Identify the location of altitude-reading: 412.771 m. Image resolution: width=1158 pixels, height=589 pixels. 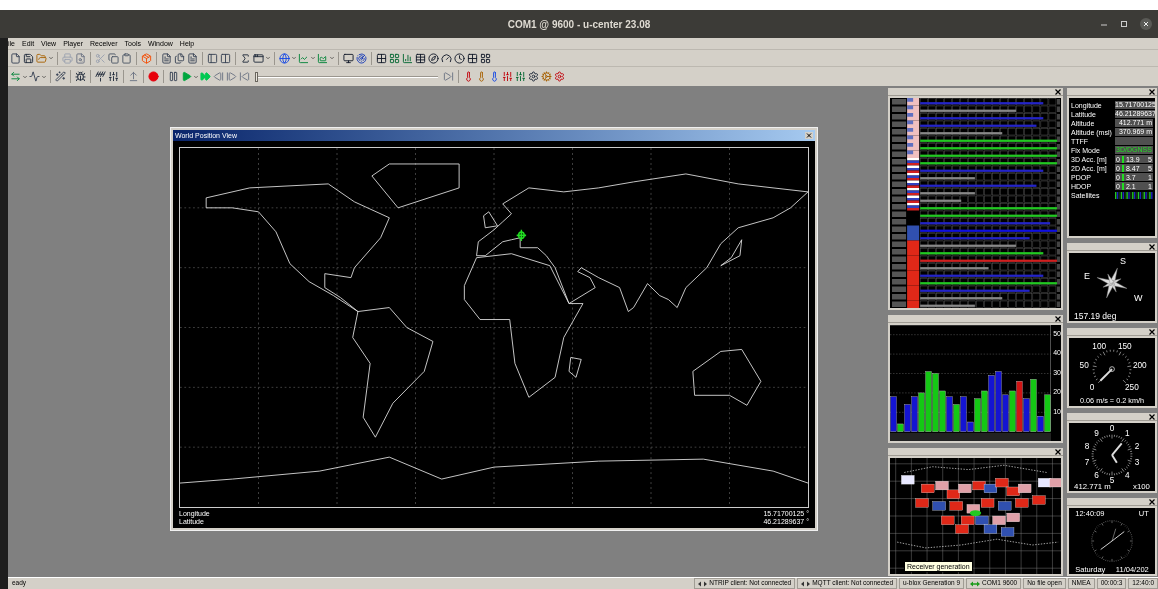
(1092, 486).